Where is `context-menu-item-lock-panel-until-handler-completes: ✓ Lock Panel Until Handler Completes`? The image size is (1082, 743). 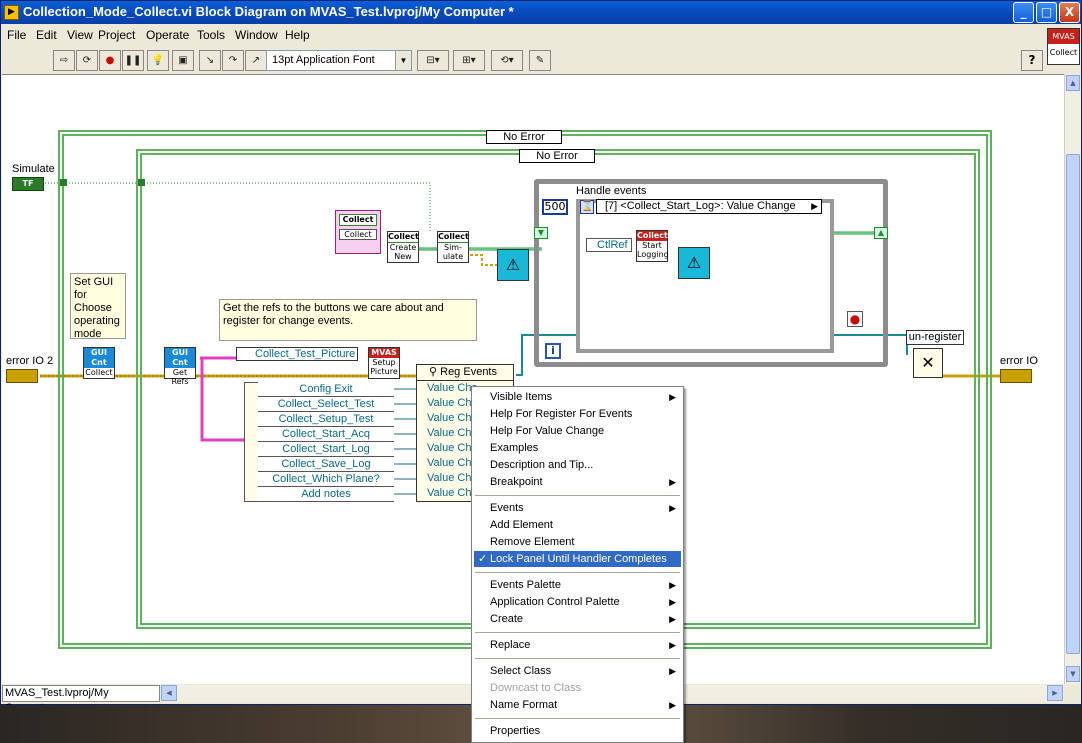 context-menu-item-lock-panel-until-handler-completes: ✓ Lock Panel Until Handler Completes is located at coordinates (577, 559).